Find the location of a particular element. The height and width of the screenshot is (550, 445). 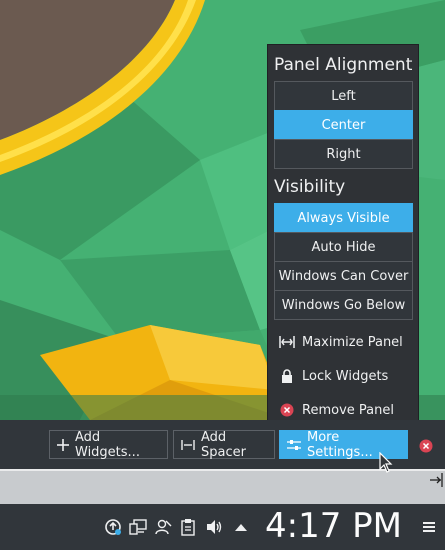

clipboard-icon is located at coordinates (188, 527).